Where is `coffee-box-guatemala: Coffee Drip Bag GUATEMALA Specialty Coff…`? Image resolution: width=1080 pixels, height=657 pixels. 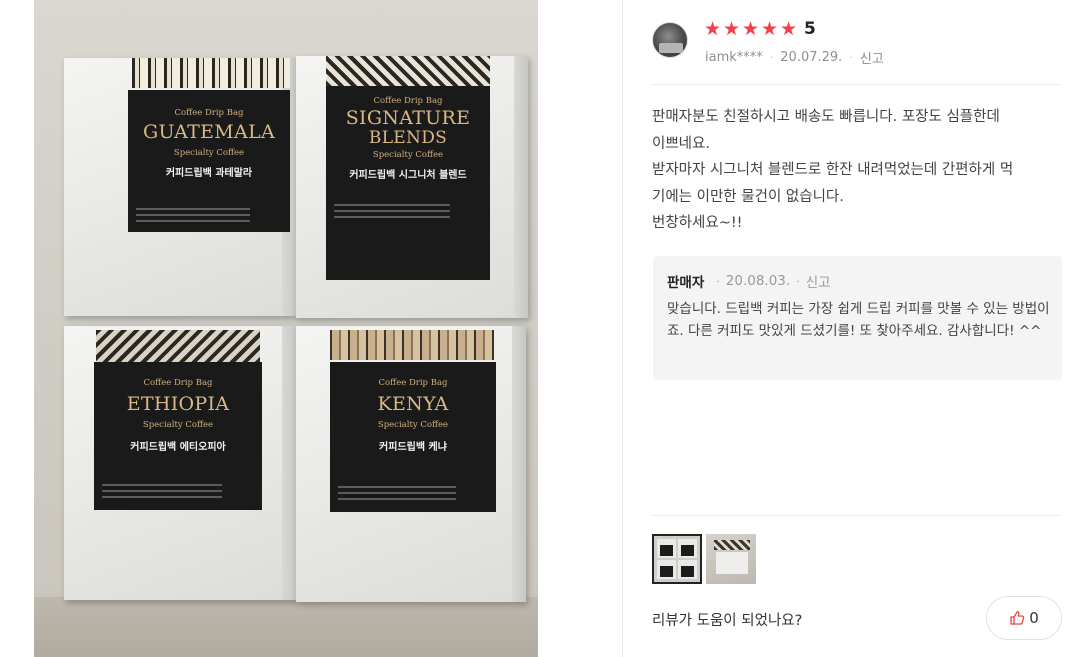 coffee-box-guatemala: Coffee Drip Bag GUATEMALA Specialty Coff… is located at coordinates (180, 187).